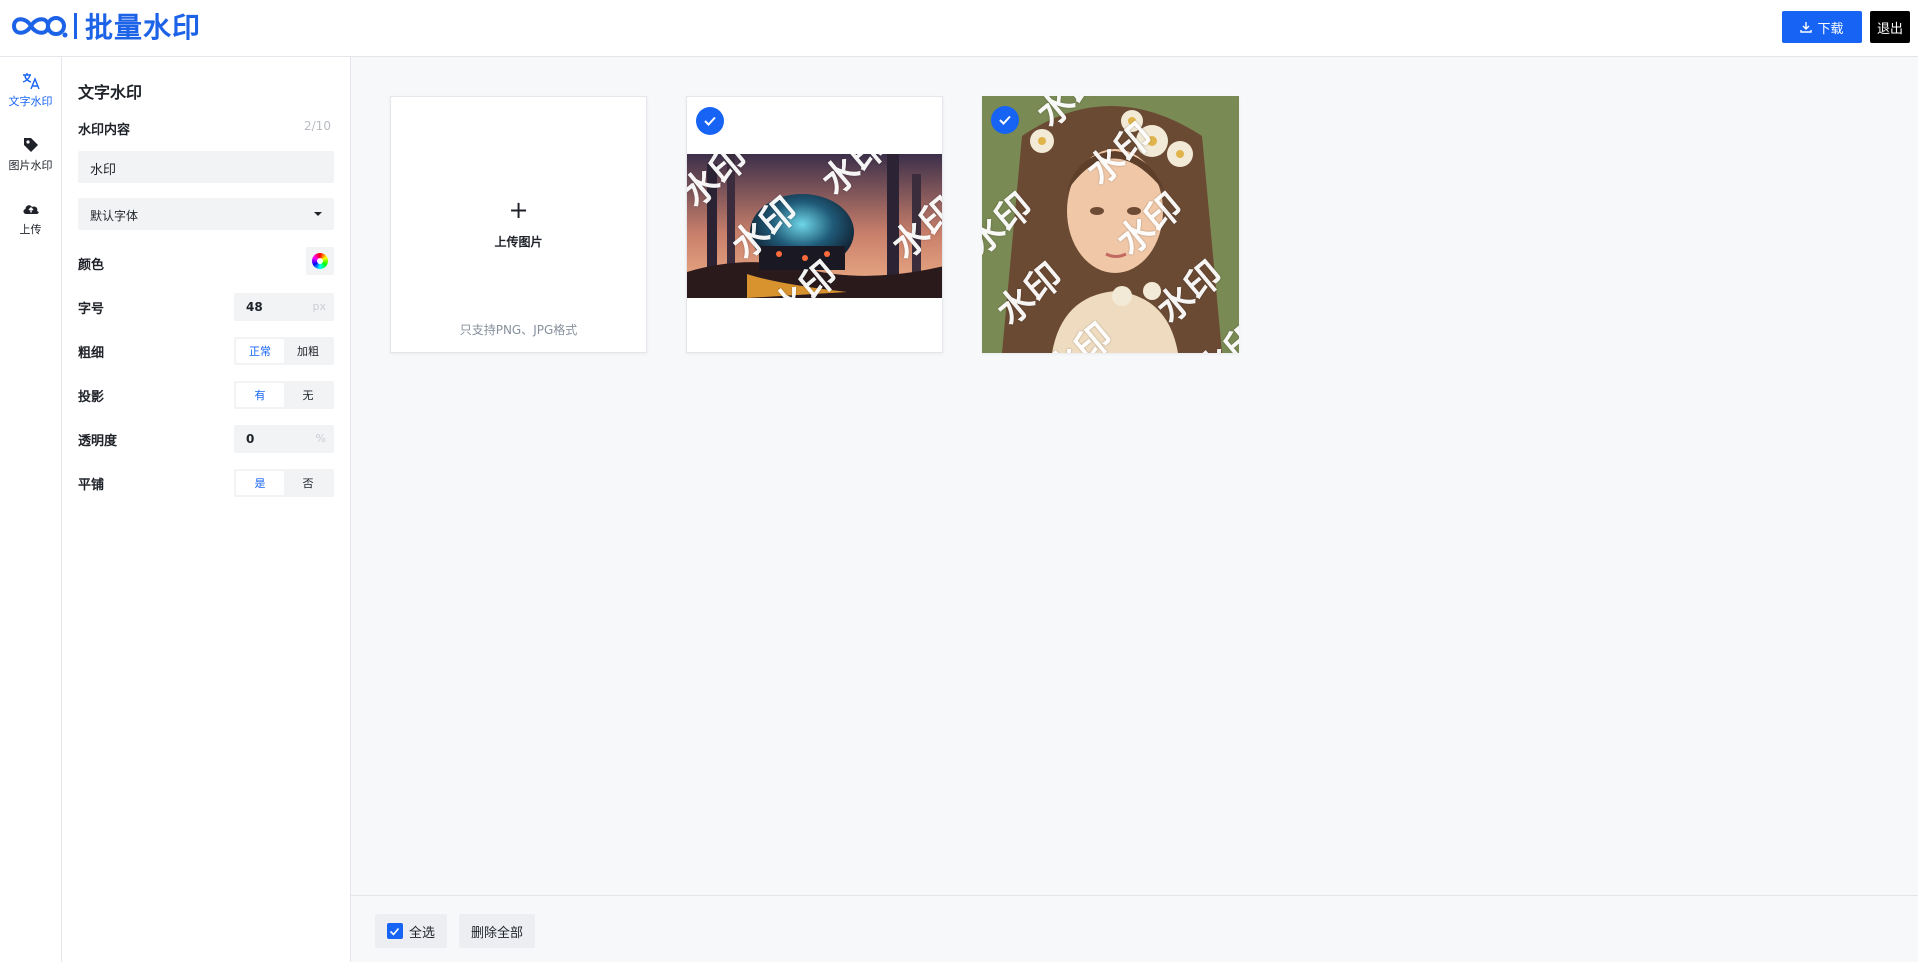 The height and width of the screenshot is (962, 1918). What do you see at coordinates (1830, 29) in the screenshot?
I see `download-label: 下载` at bounding box center [1830, 29].